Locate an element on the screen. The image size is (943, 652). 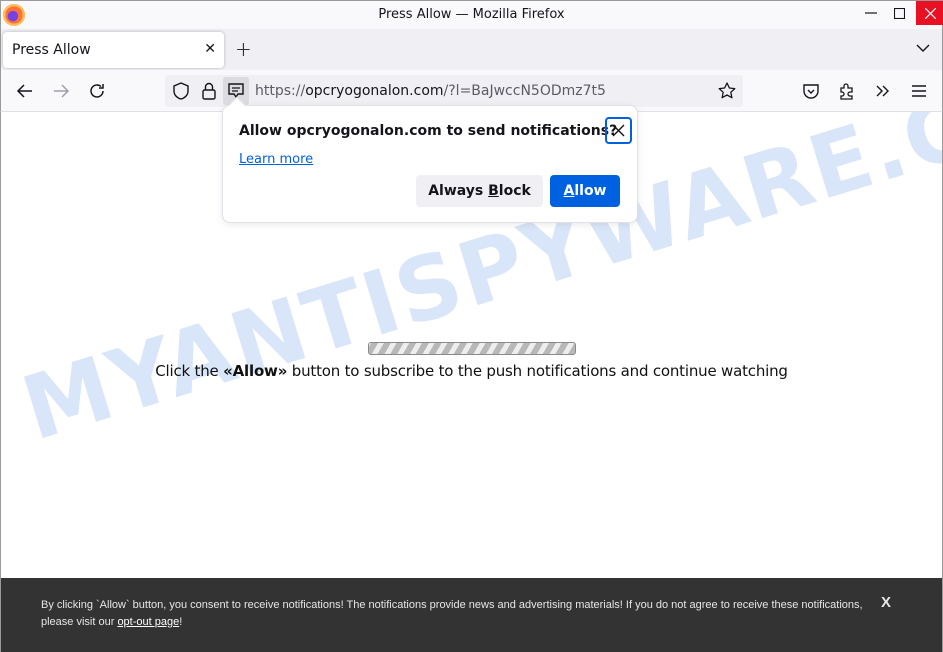
hamburger-menu-icon is located at coordinates (919, 91).